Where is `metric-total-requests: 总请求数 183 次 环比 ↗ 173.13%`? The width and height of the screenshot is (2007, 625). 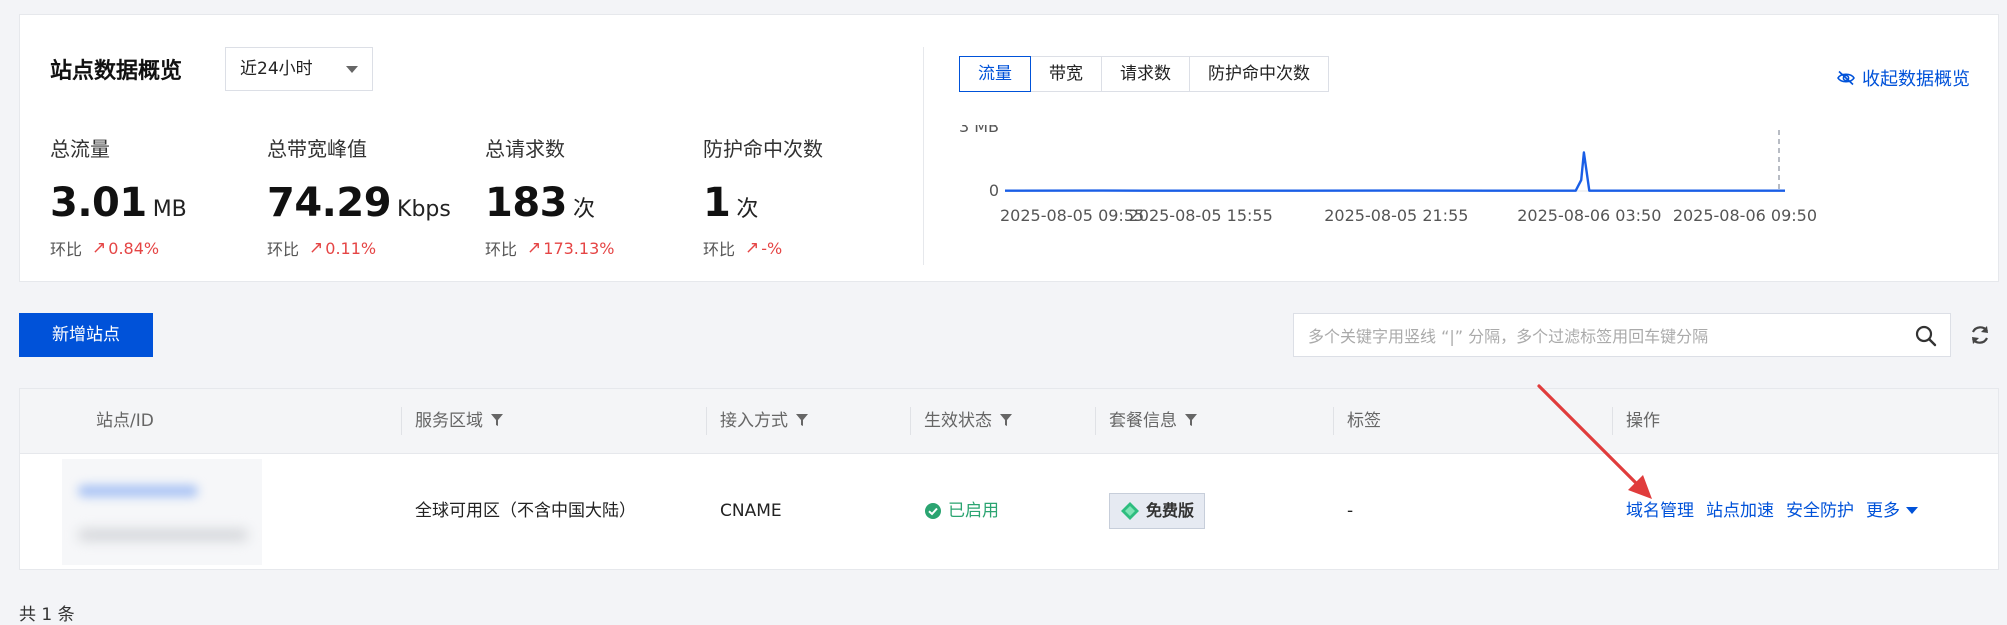
metric-total-requests: 总请求数 183 次 环比 ↗ 173.13% is located at coordinates (549, 196).